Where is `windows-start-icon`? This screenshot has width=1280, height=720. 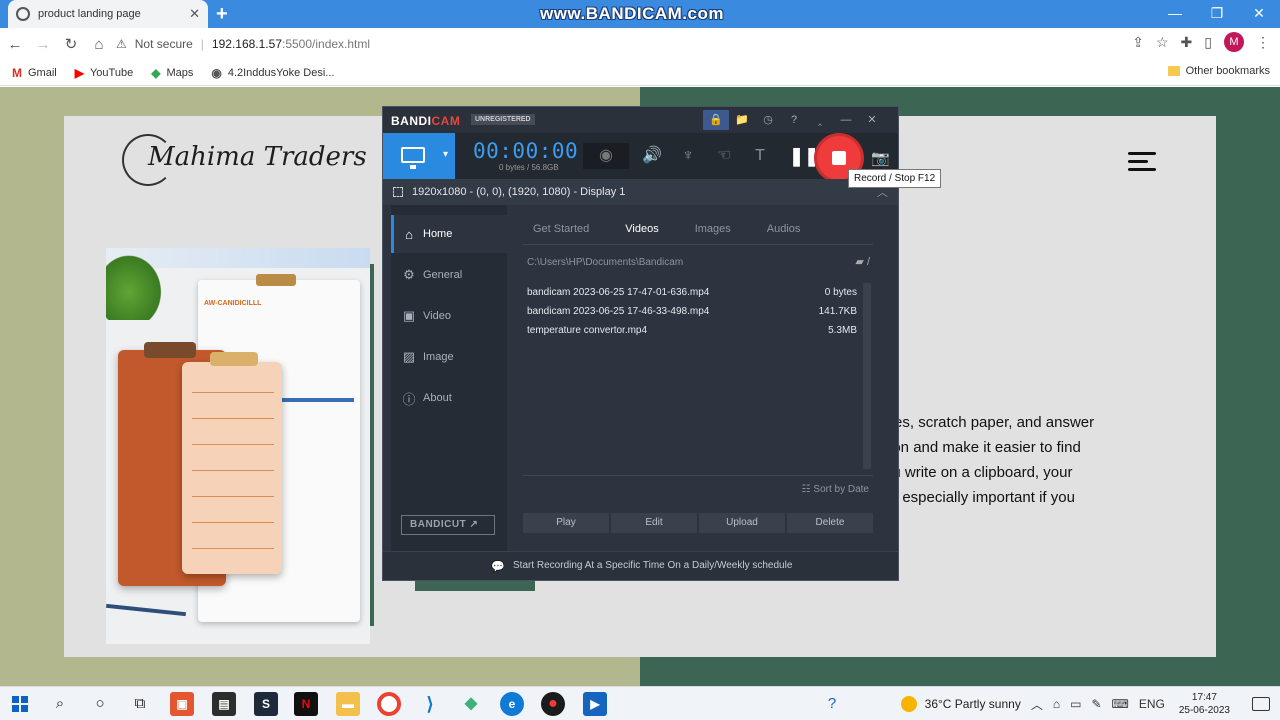
windows-start-icon is located at coordinates (20, 704).